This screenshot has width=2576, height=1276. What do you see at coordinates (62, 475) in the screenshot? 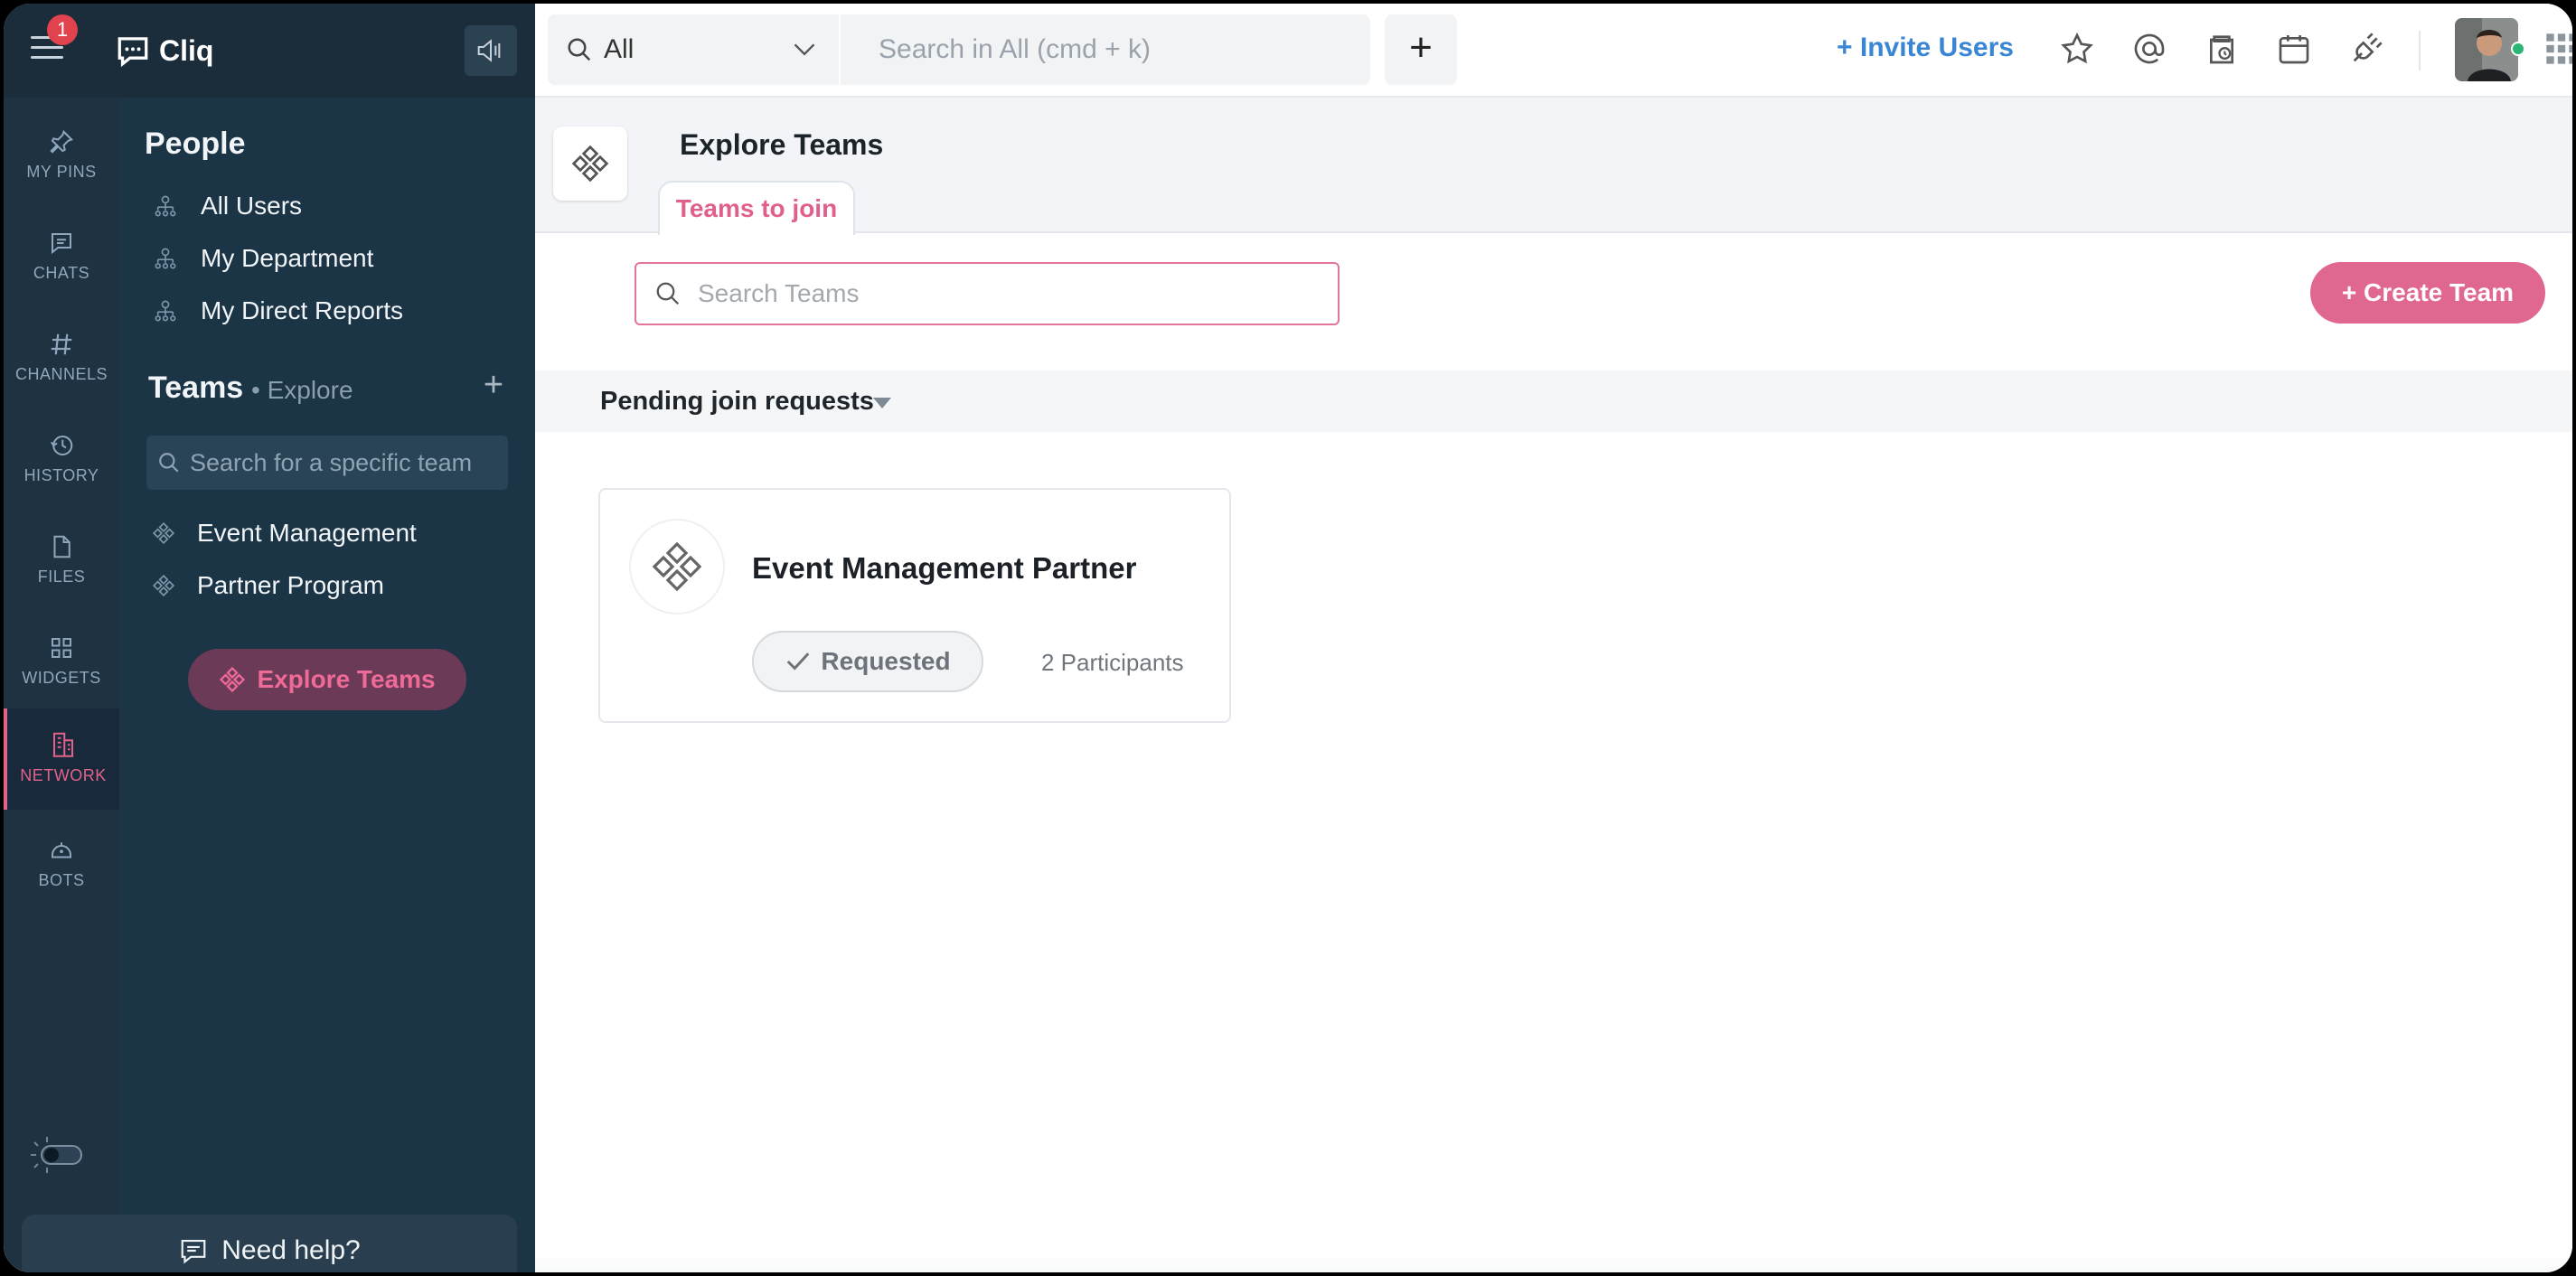
I see `rail-label: HISTORY` at bounding box center [62, 475].